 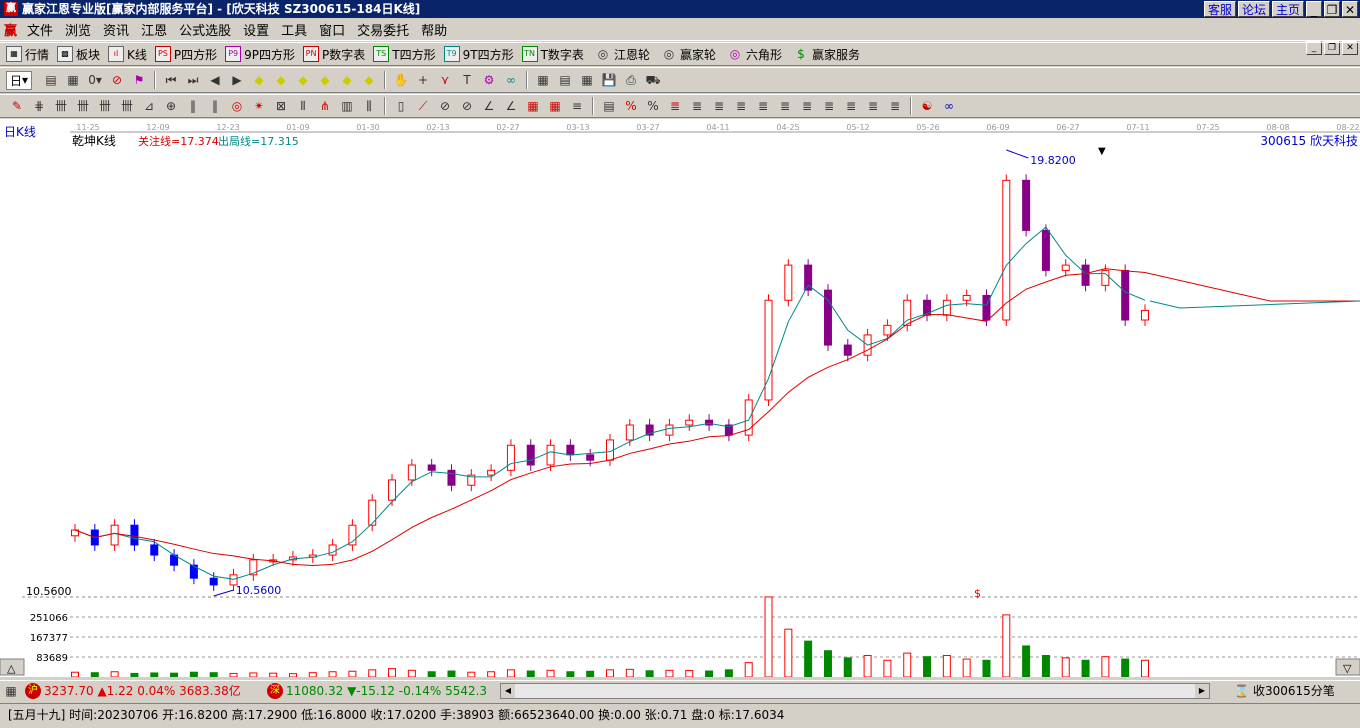 What do you see at coordinates (40, 29) in the screenshot?
I see `menu-file: 文件` at bounding box center [40, 29].